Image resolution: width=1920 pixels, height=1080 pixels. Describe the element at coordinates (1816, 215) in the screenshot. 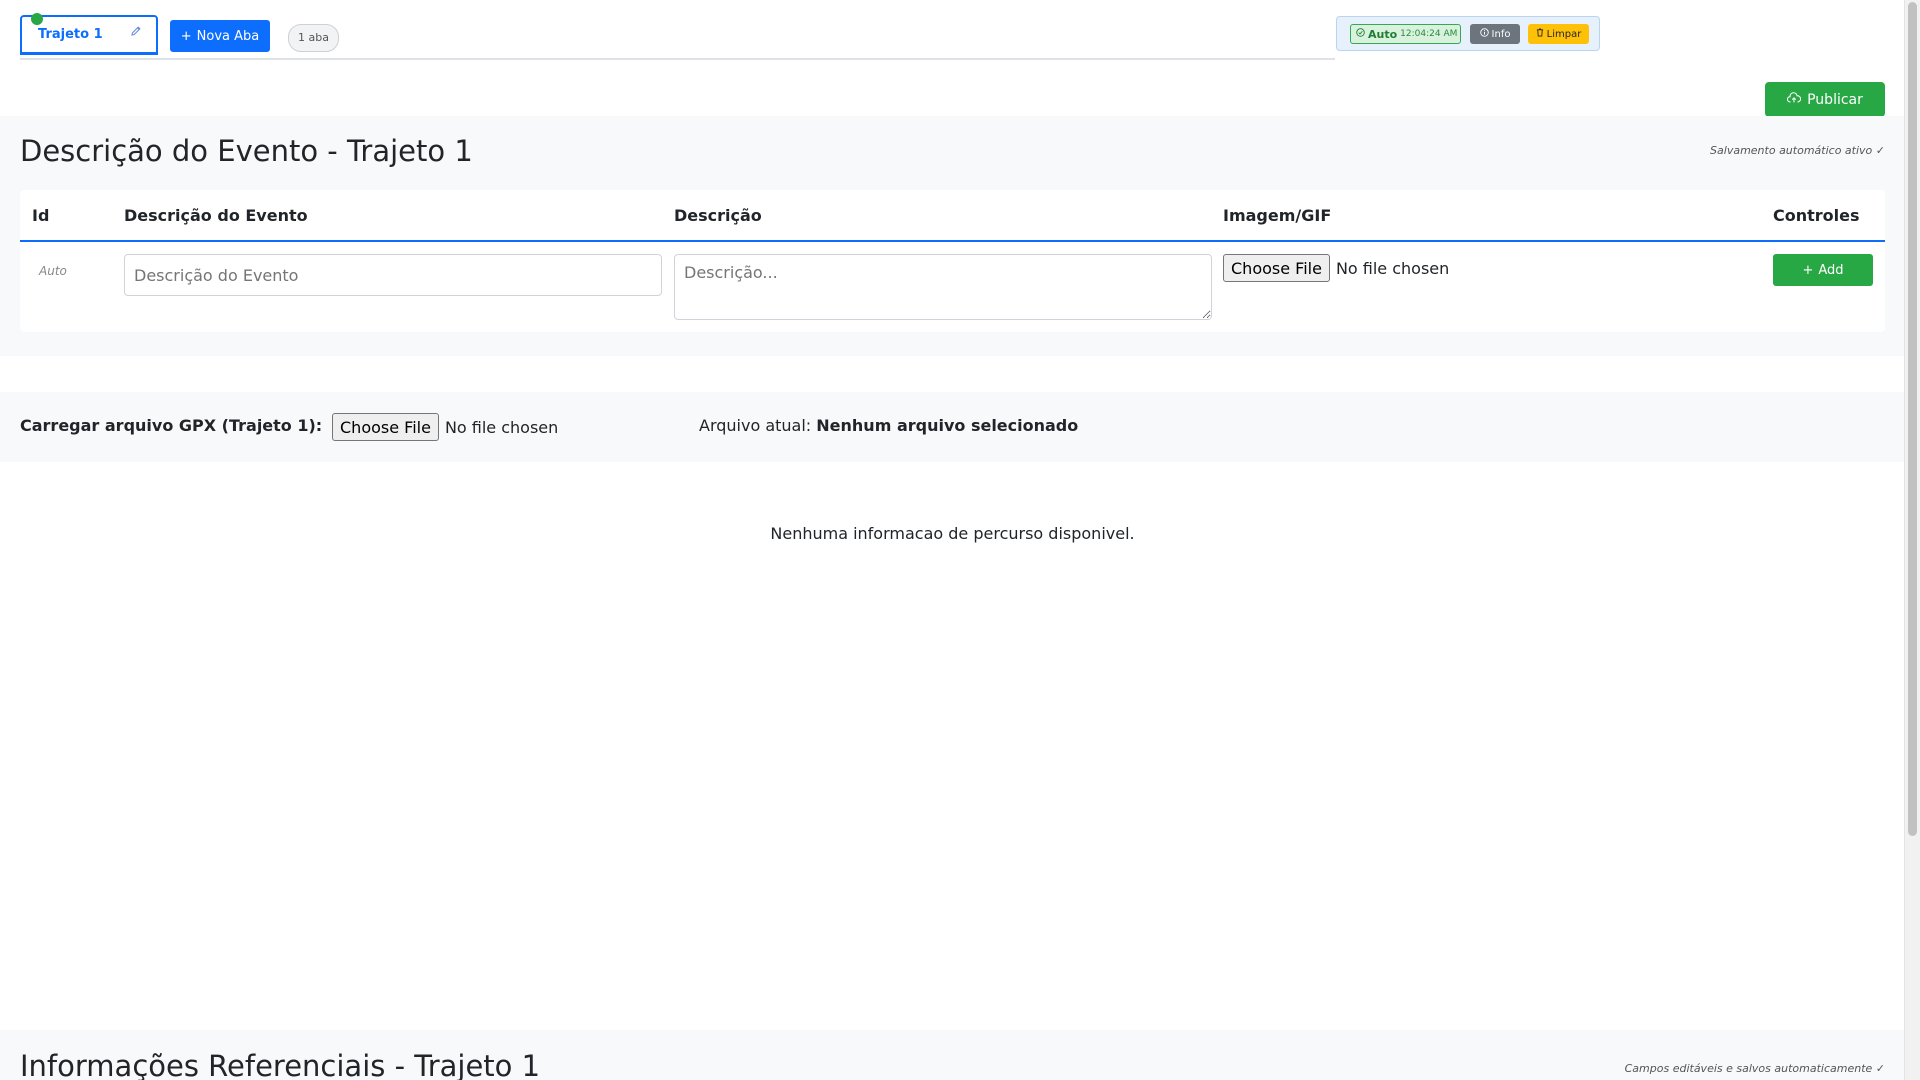

I see `column-header-controls: Controles` at that location.